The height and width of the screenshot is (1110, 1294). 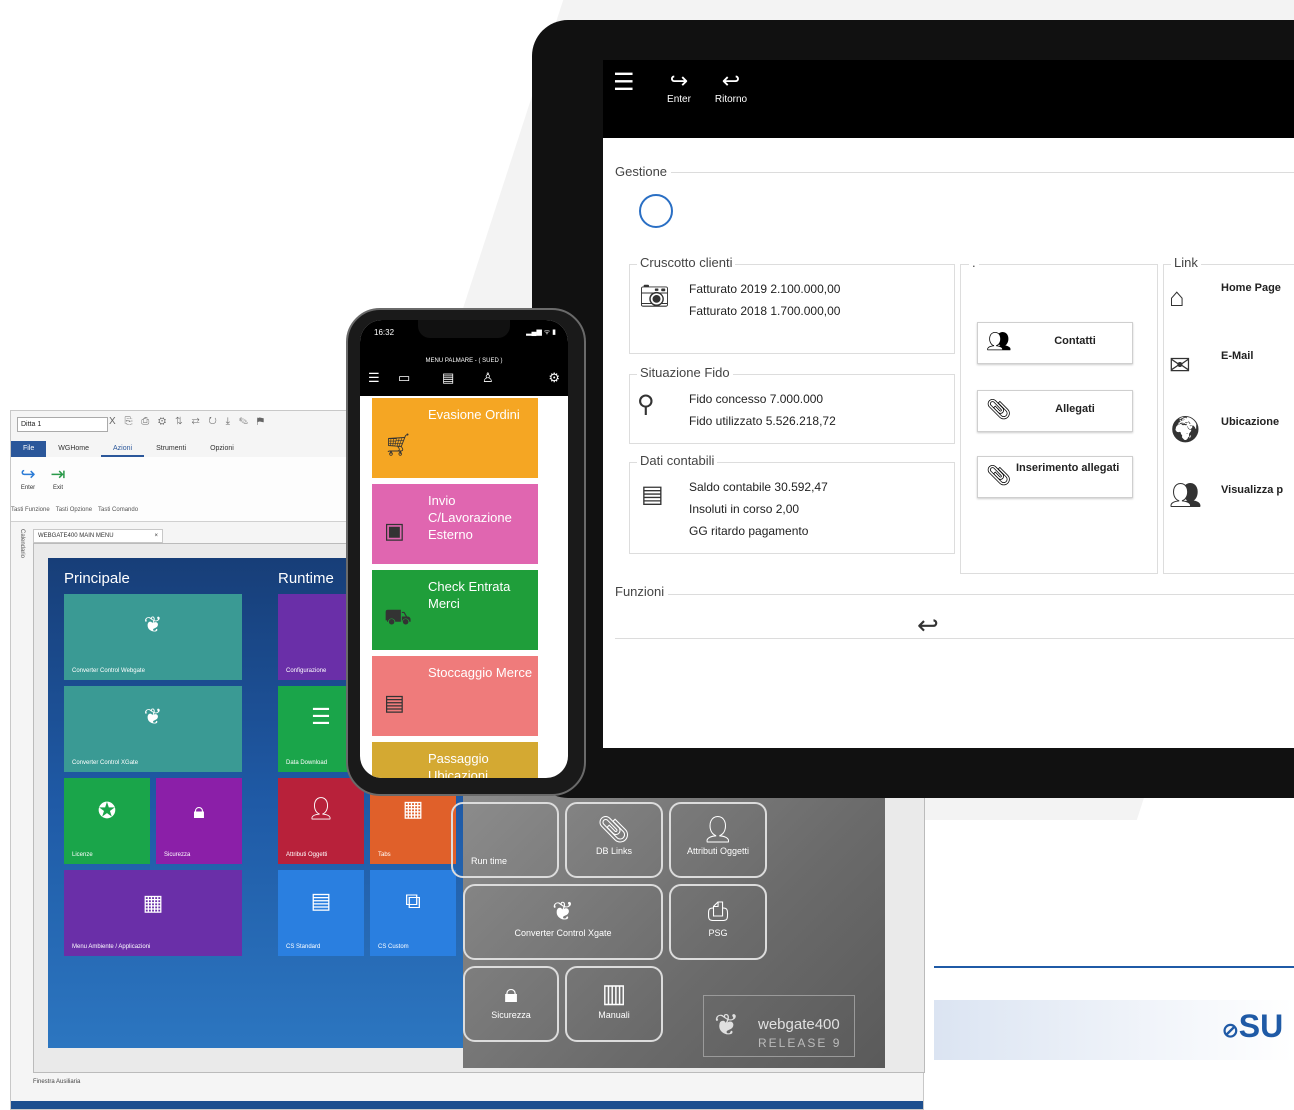 What do you see at coordinates (108, 671) in the screenshot?
I see `tile-label: Converter Control Webgate` at bounding box center [108, 671].